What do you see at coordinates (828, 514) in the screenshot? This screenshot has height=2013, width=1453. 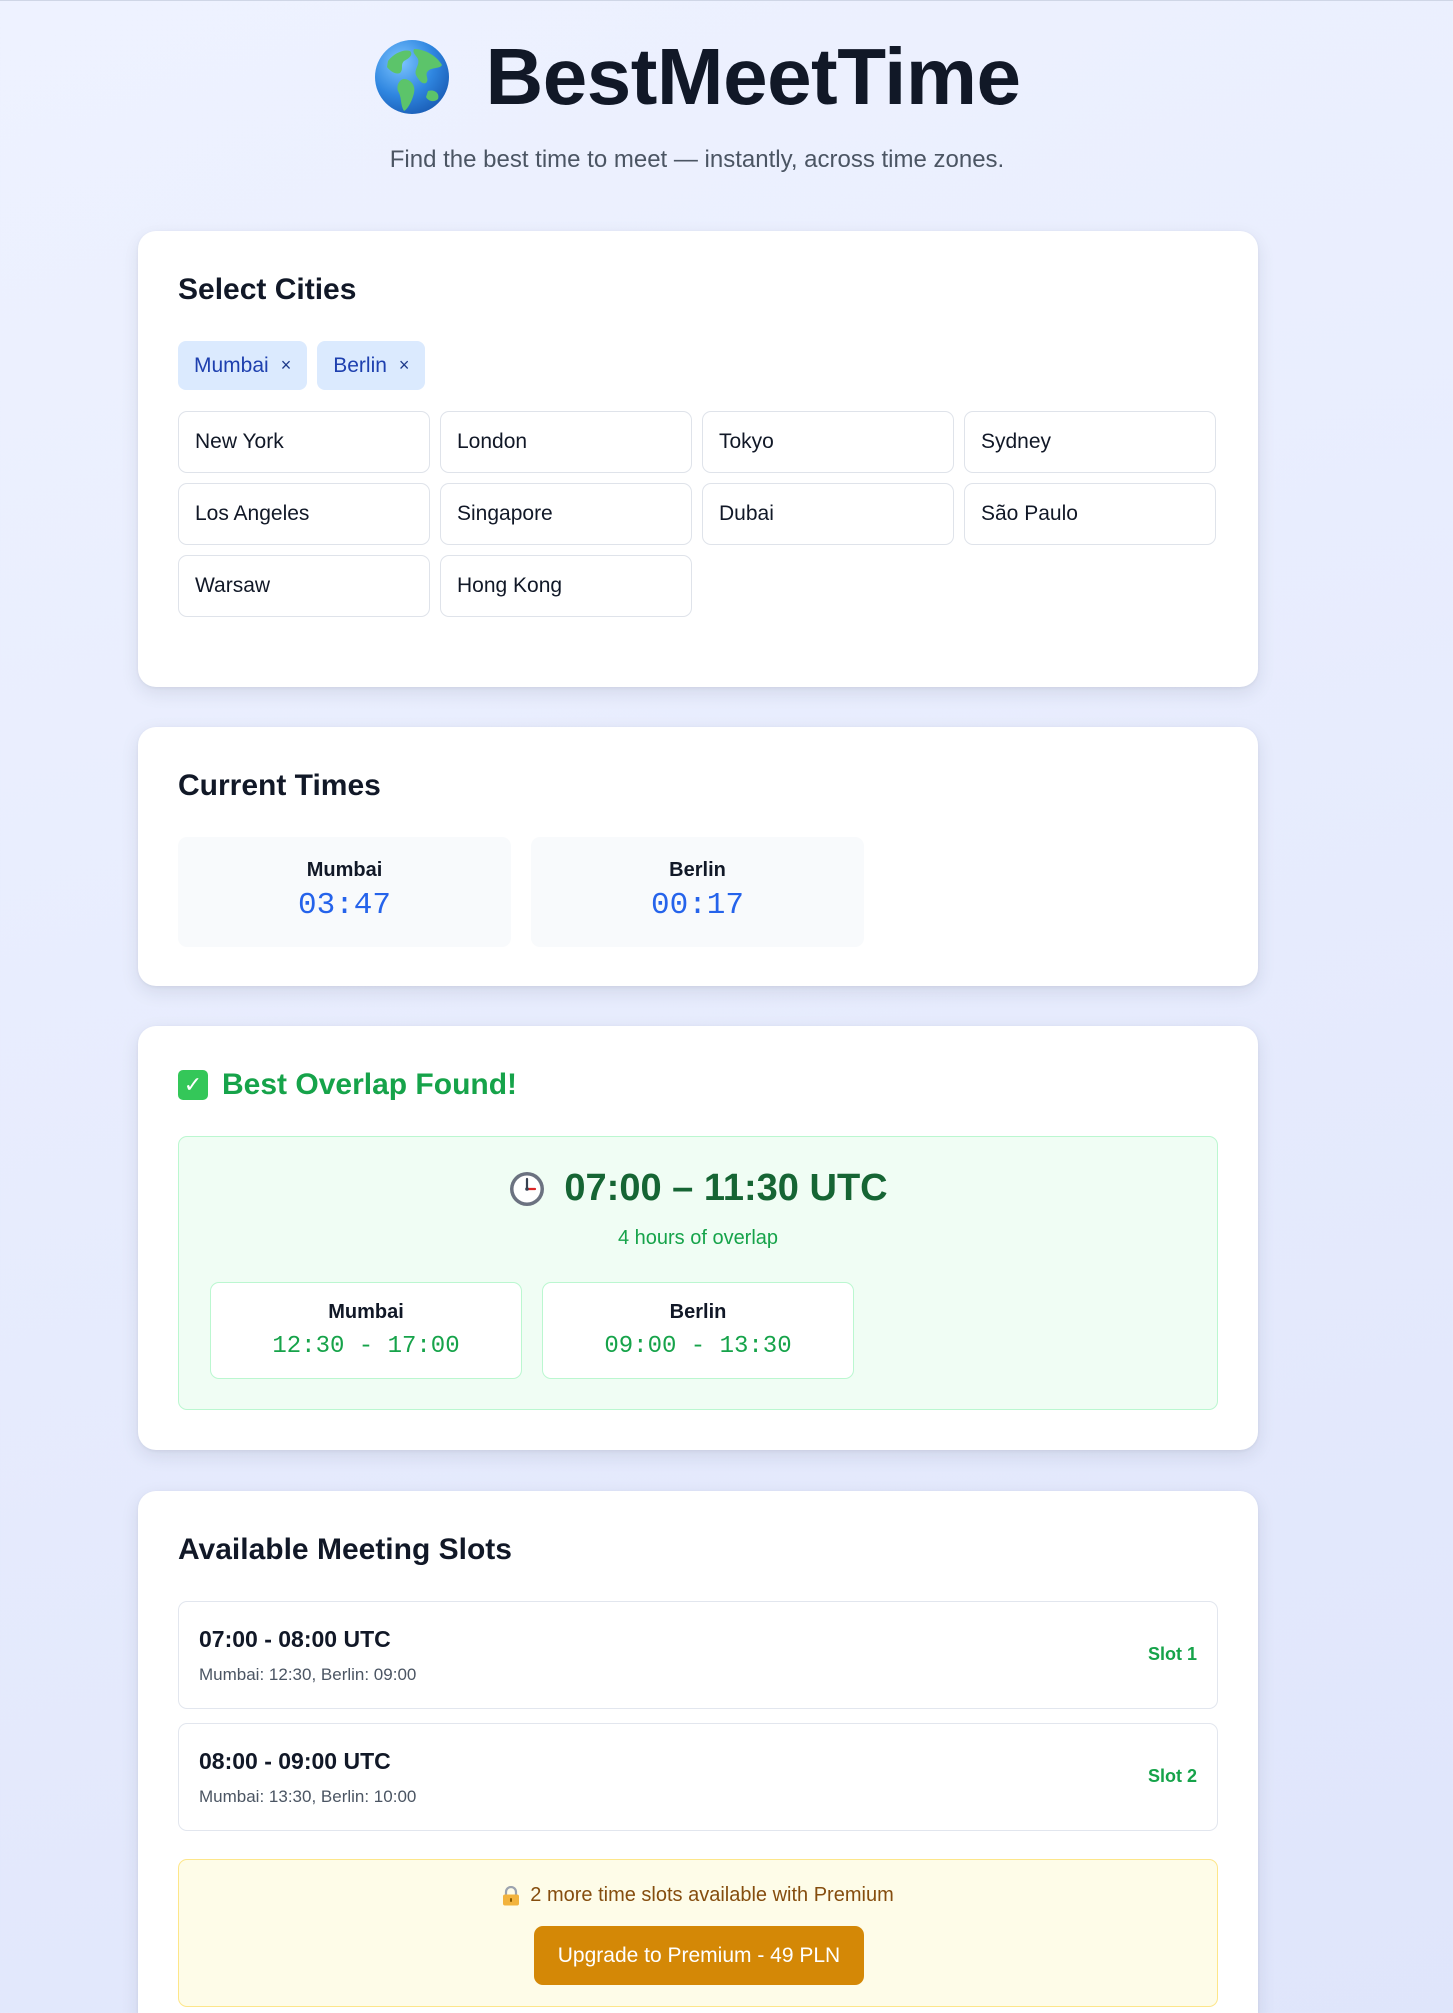 I see `city-option-dubai: Dubai` at bounding box center [828, 514].